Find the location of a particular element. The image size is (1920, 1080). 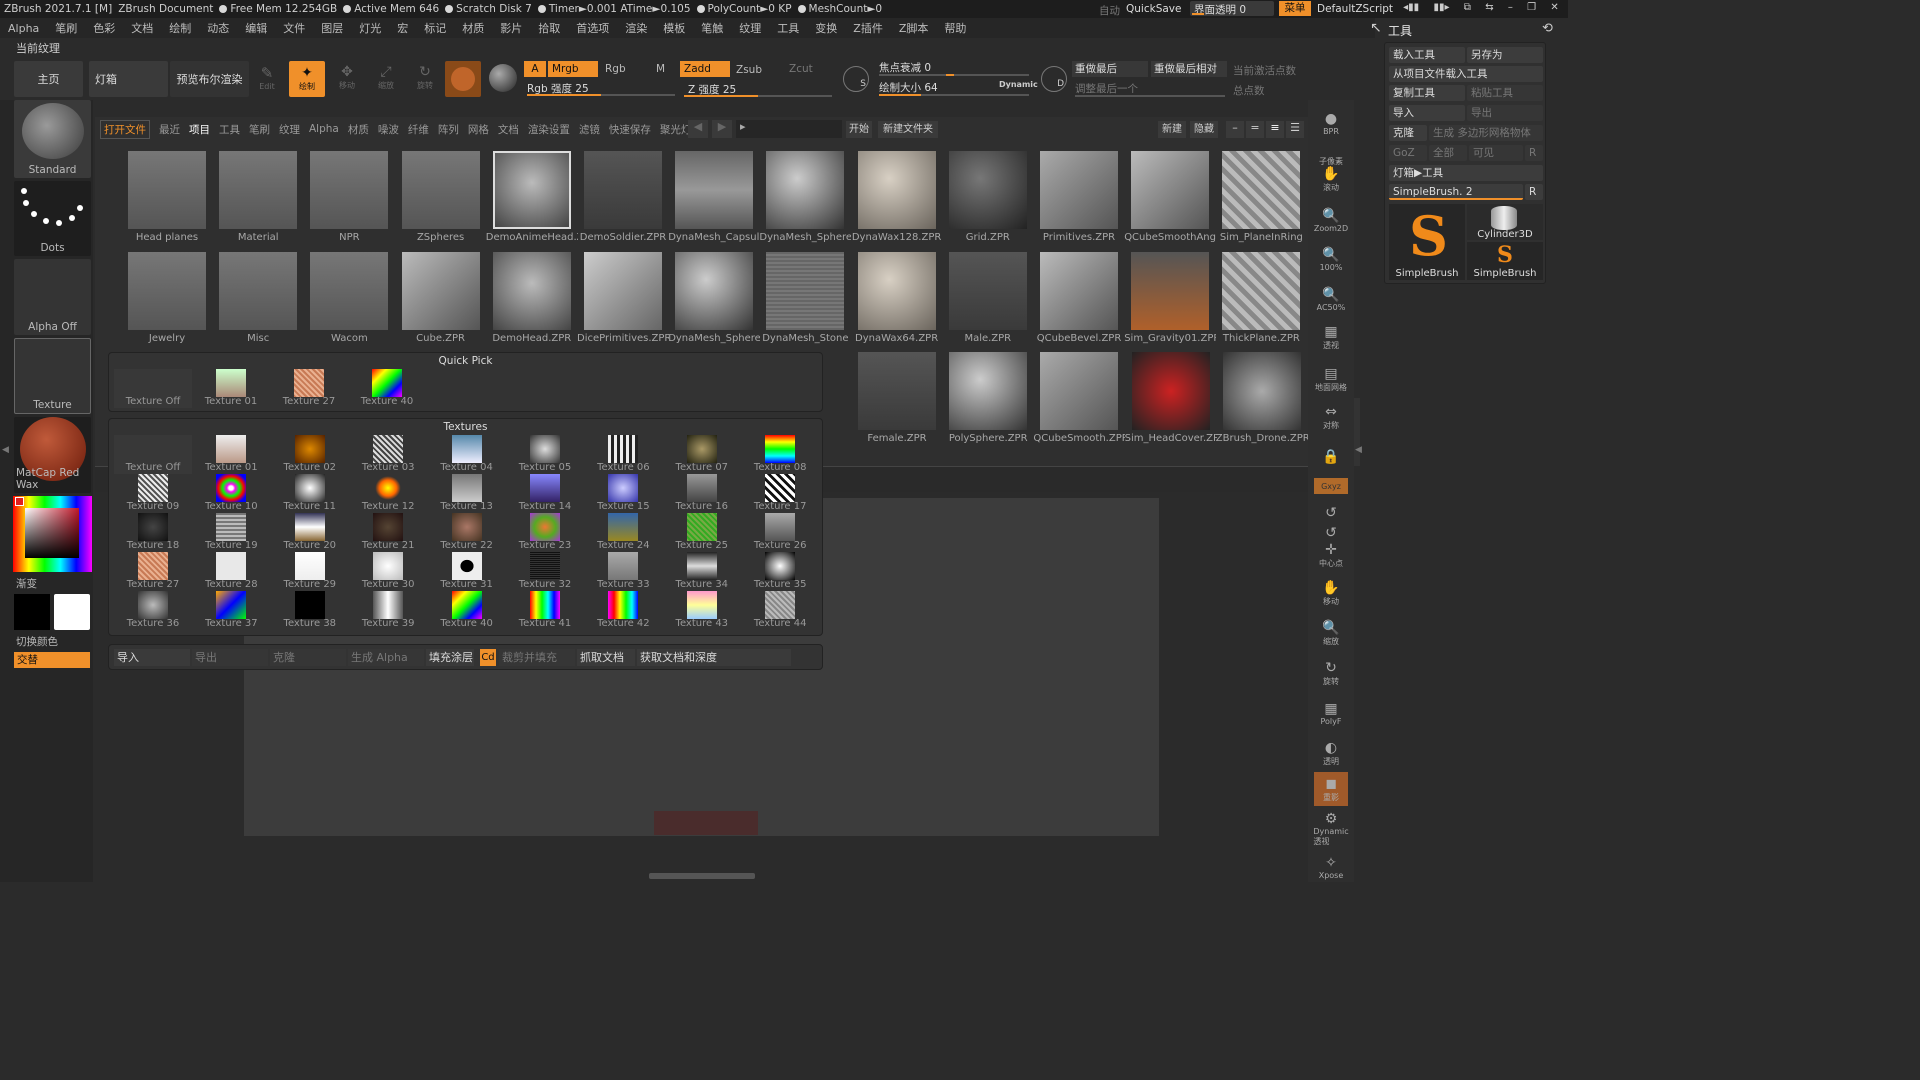

menu-item: 纹理 is located at coordinates (750, 28).